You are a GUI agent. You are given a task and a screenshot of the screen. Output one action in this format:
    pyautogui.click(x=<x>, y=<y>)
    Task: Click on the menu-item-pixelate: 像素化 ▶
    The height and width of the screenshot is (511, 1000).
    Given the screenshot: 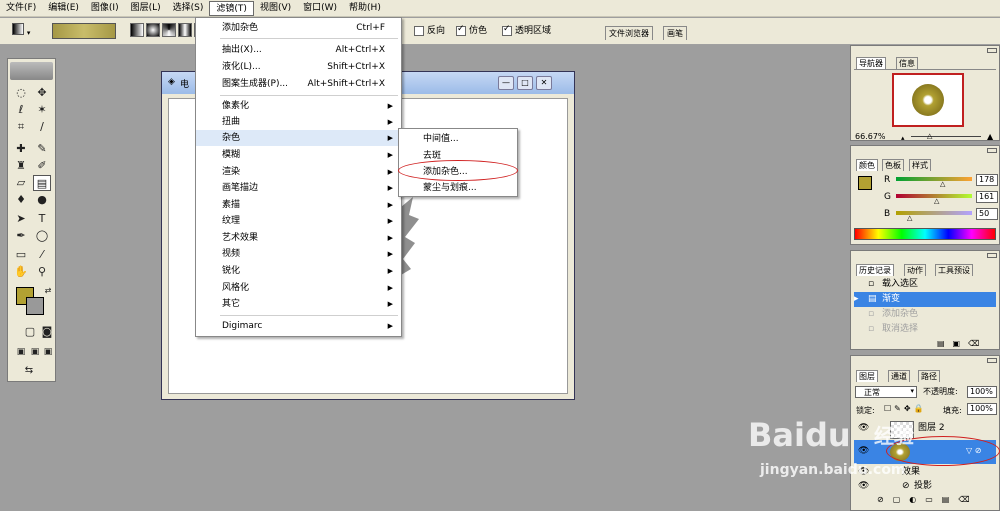 What is the action you would take?
    pyautogui.click(x=298, y=106)
    